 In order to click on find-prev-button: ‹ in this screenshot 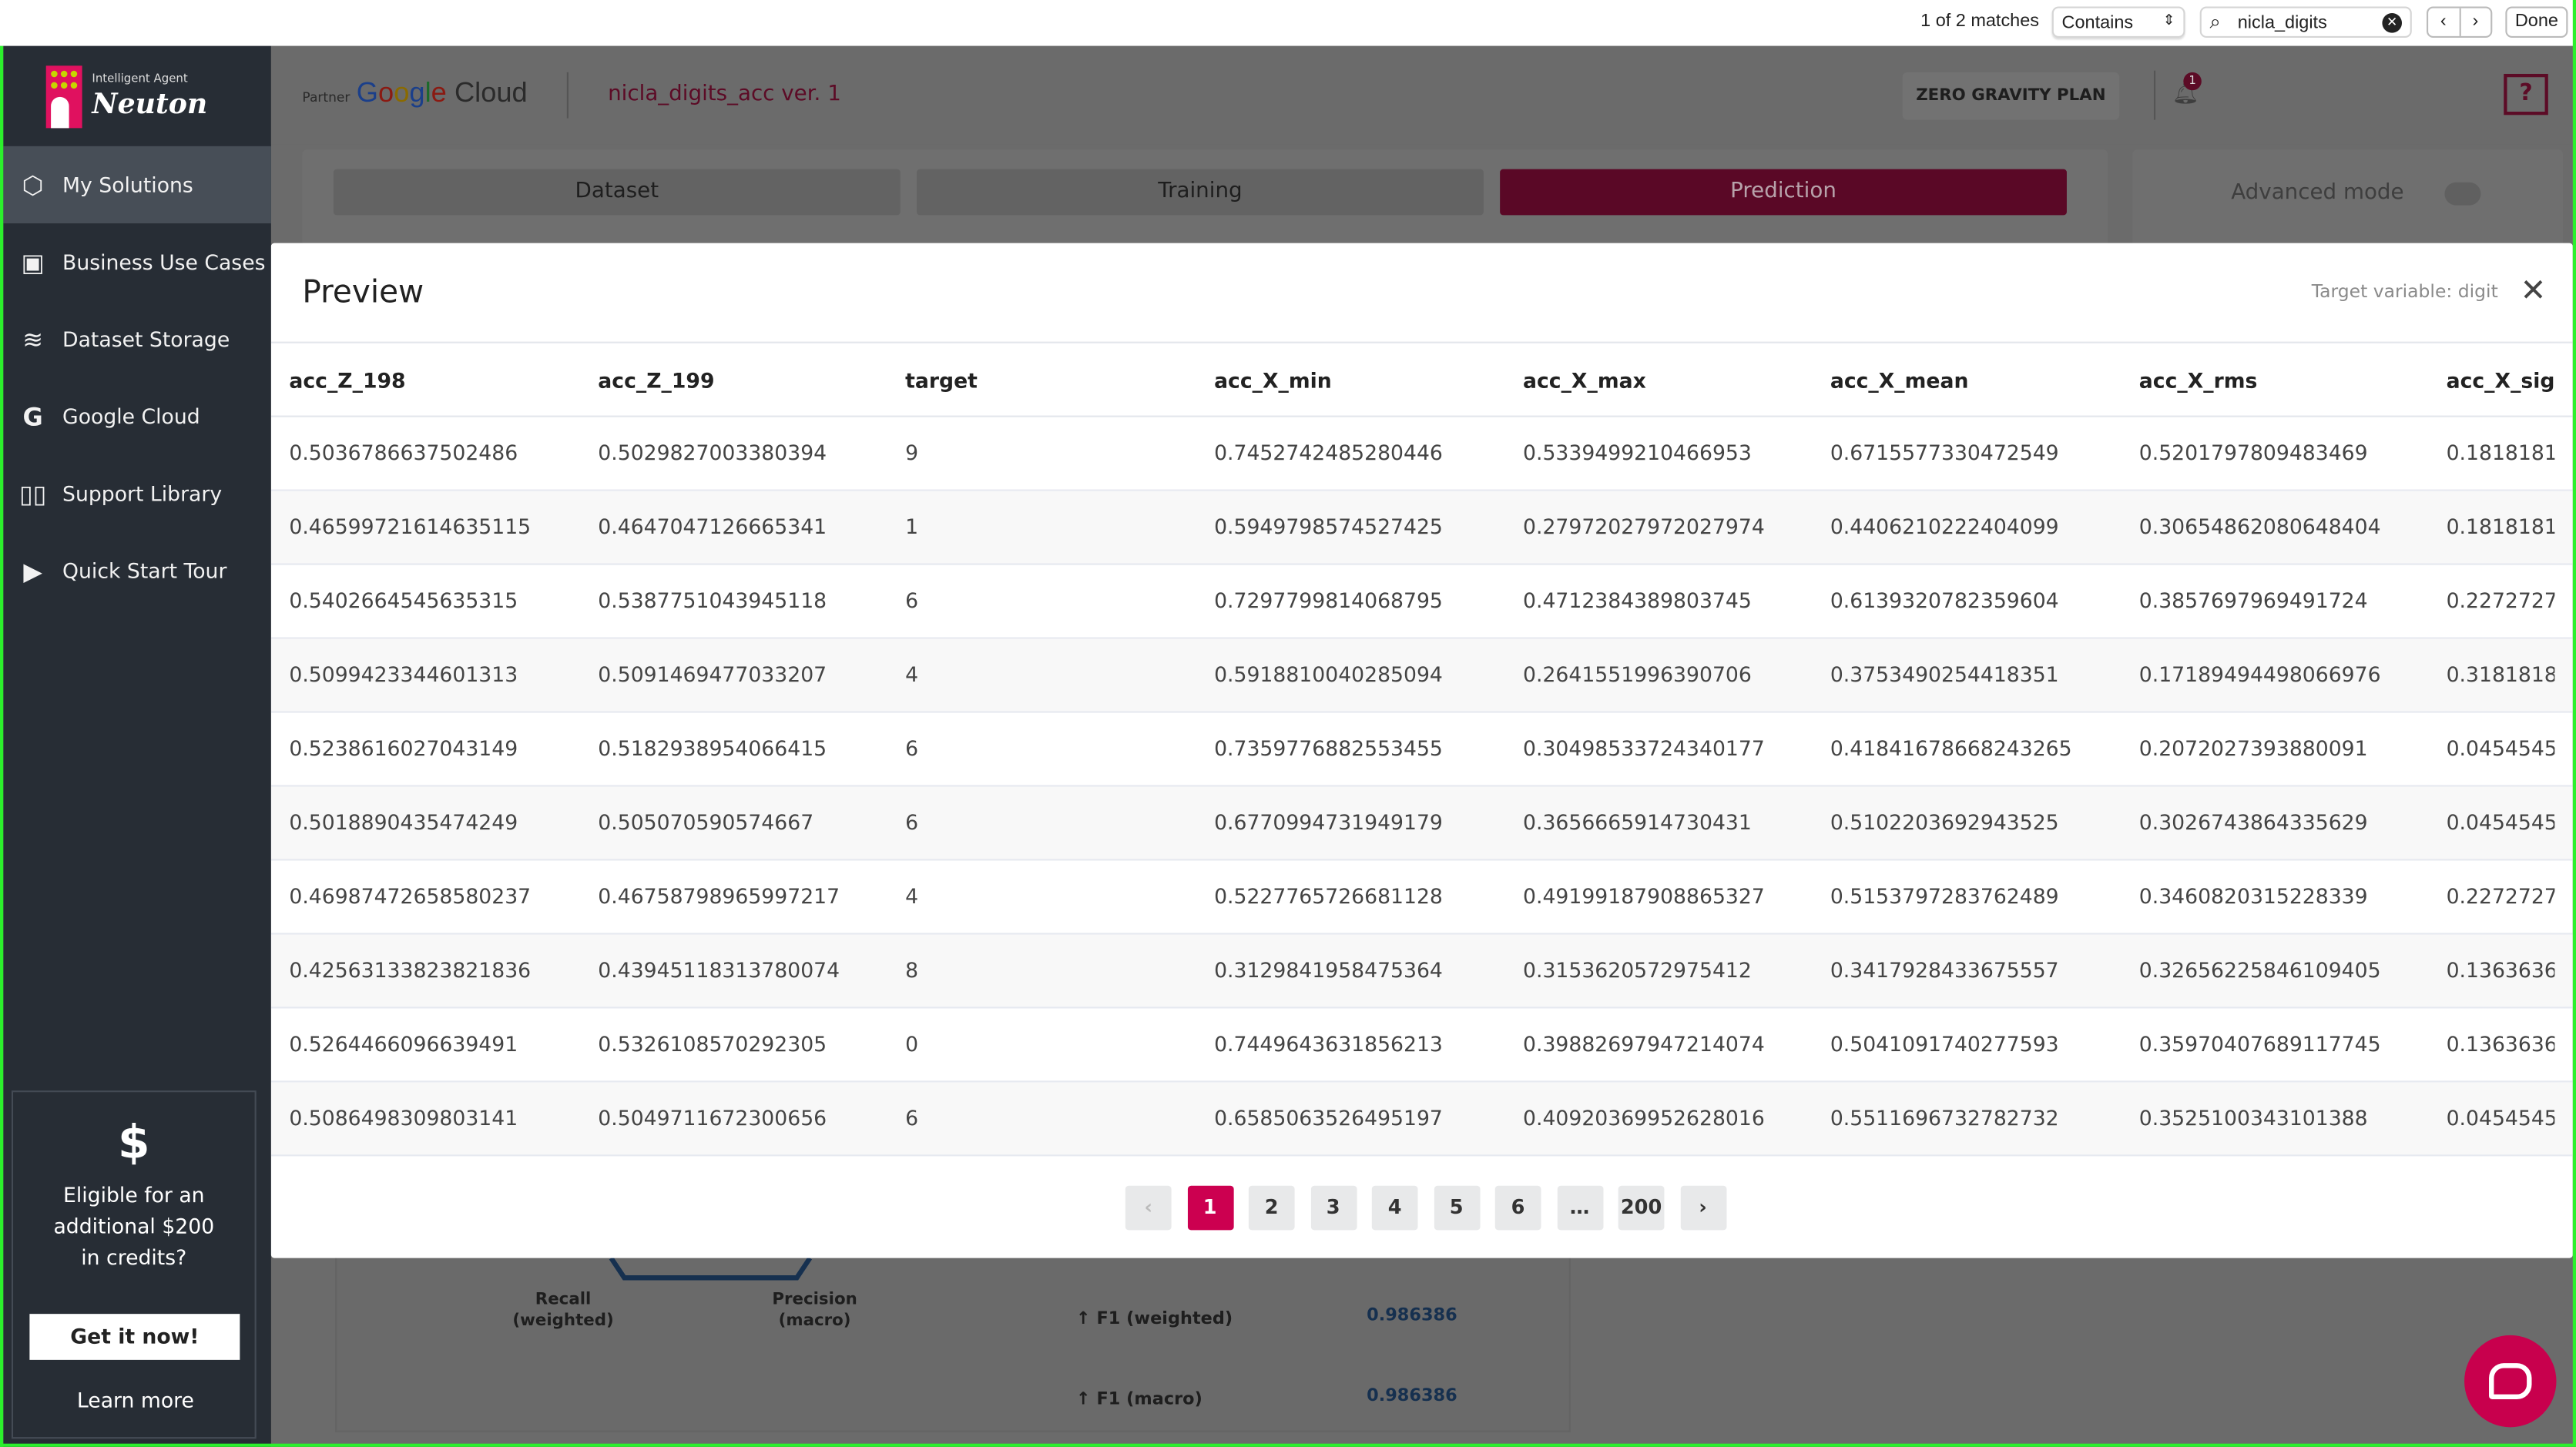, I will do `click(2444, 22)`.